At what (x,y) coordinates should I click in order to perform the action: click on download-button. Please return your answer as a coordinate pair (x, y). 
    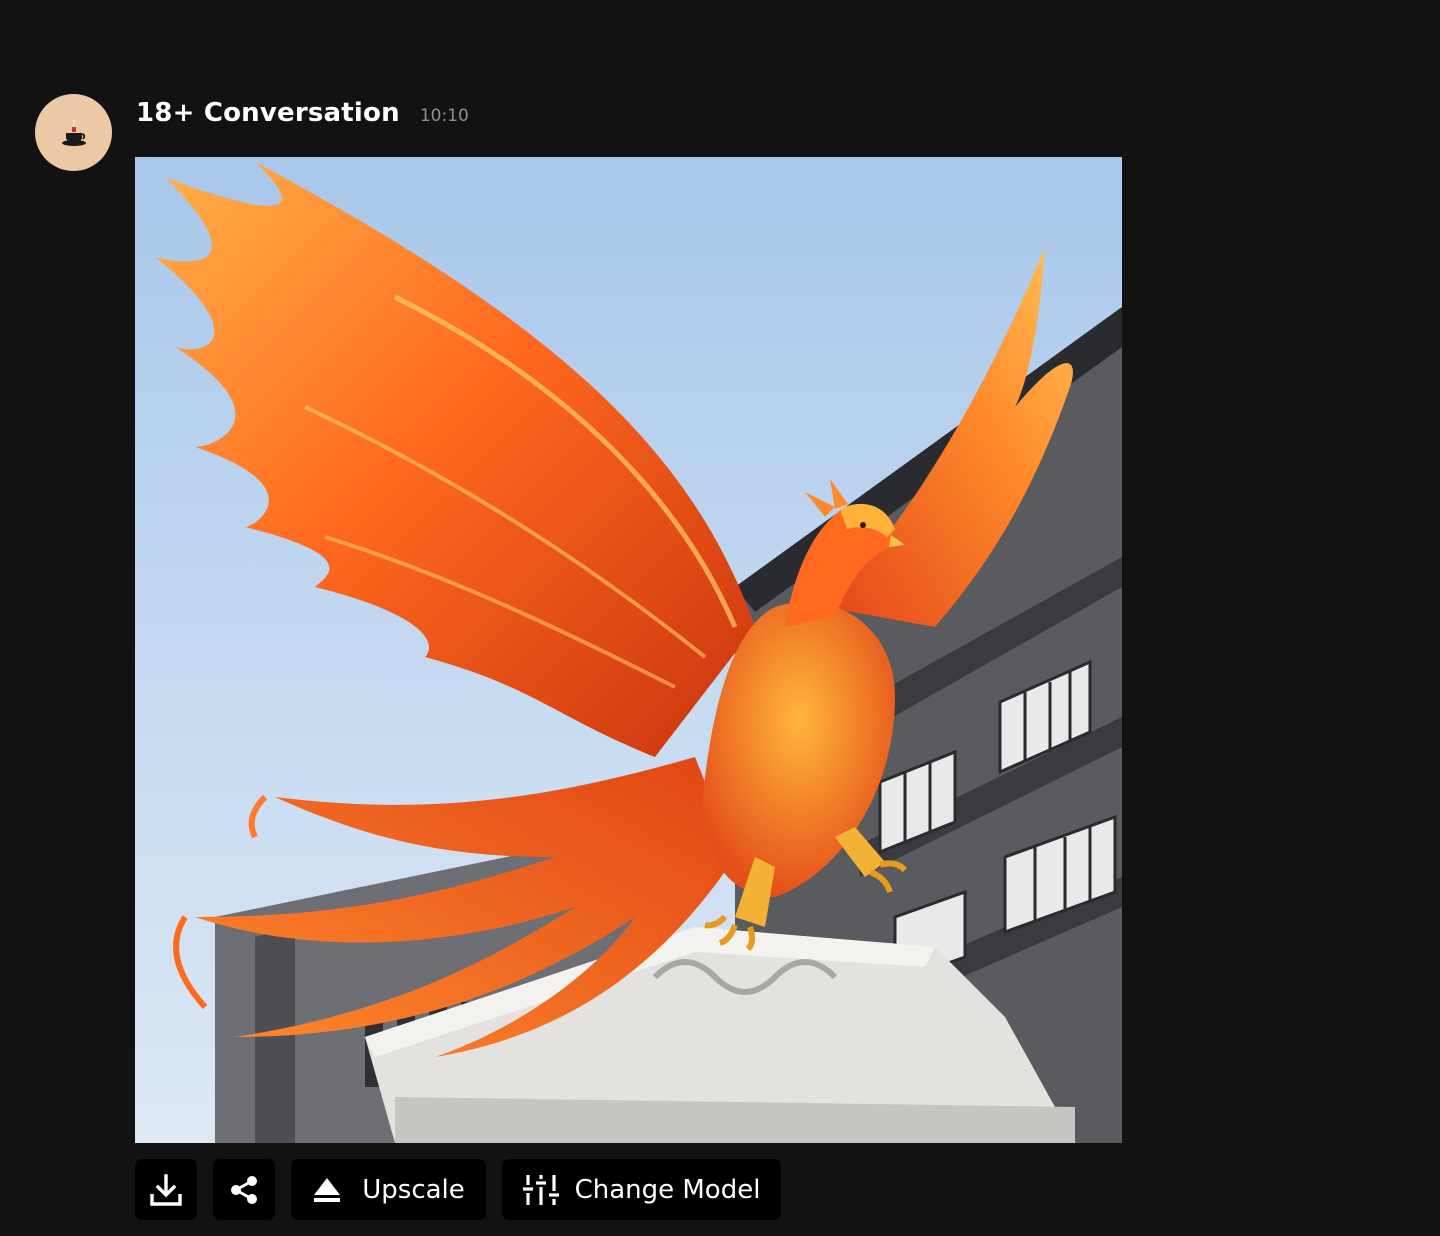
    Looking at the image, I should click on (166, 1189).